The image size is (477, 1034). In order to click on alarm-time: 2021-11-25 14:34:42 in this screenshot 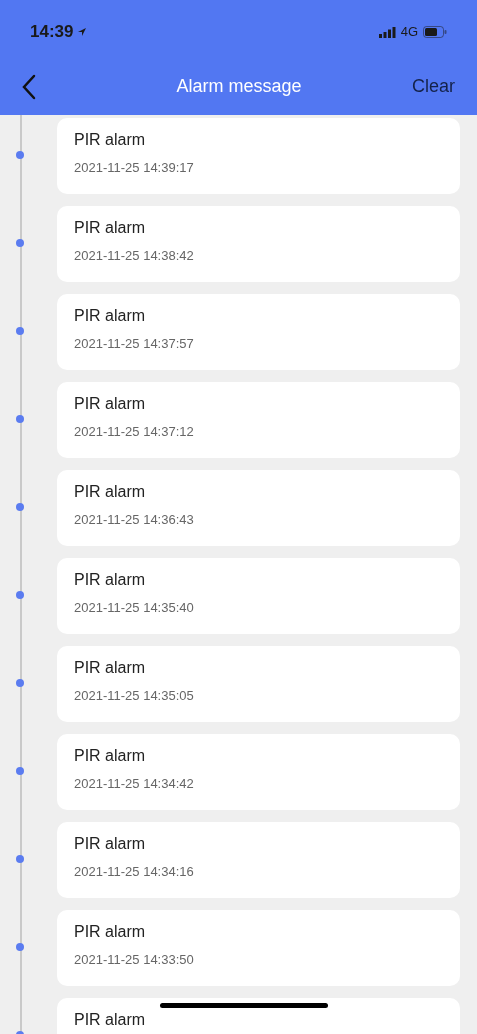, I will do `click(134, 784)`.